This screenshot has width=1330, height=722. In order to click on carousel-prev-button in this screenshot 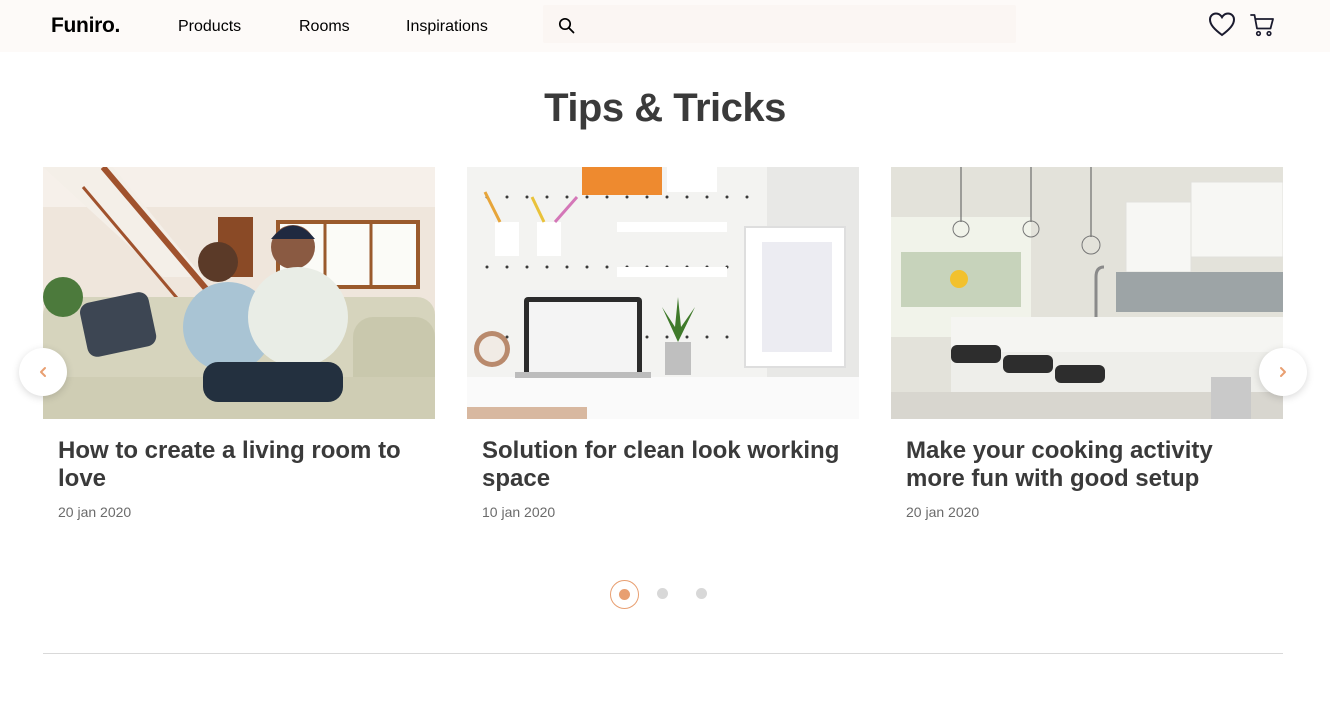, I will do `click(43, 372)`.